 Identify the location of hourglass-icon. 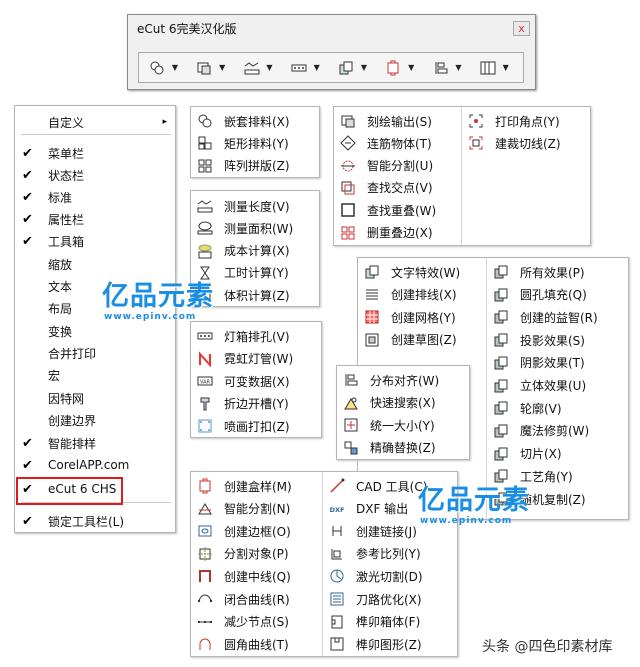
(205, 273).